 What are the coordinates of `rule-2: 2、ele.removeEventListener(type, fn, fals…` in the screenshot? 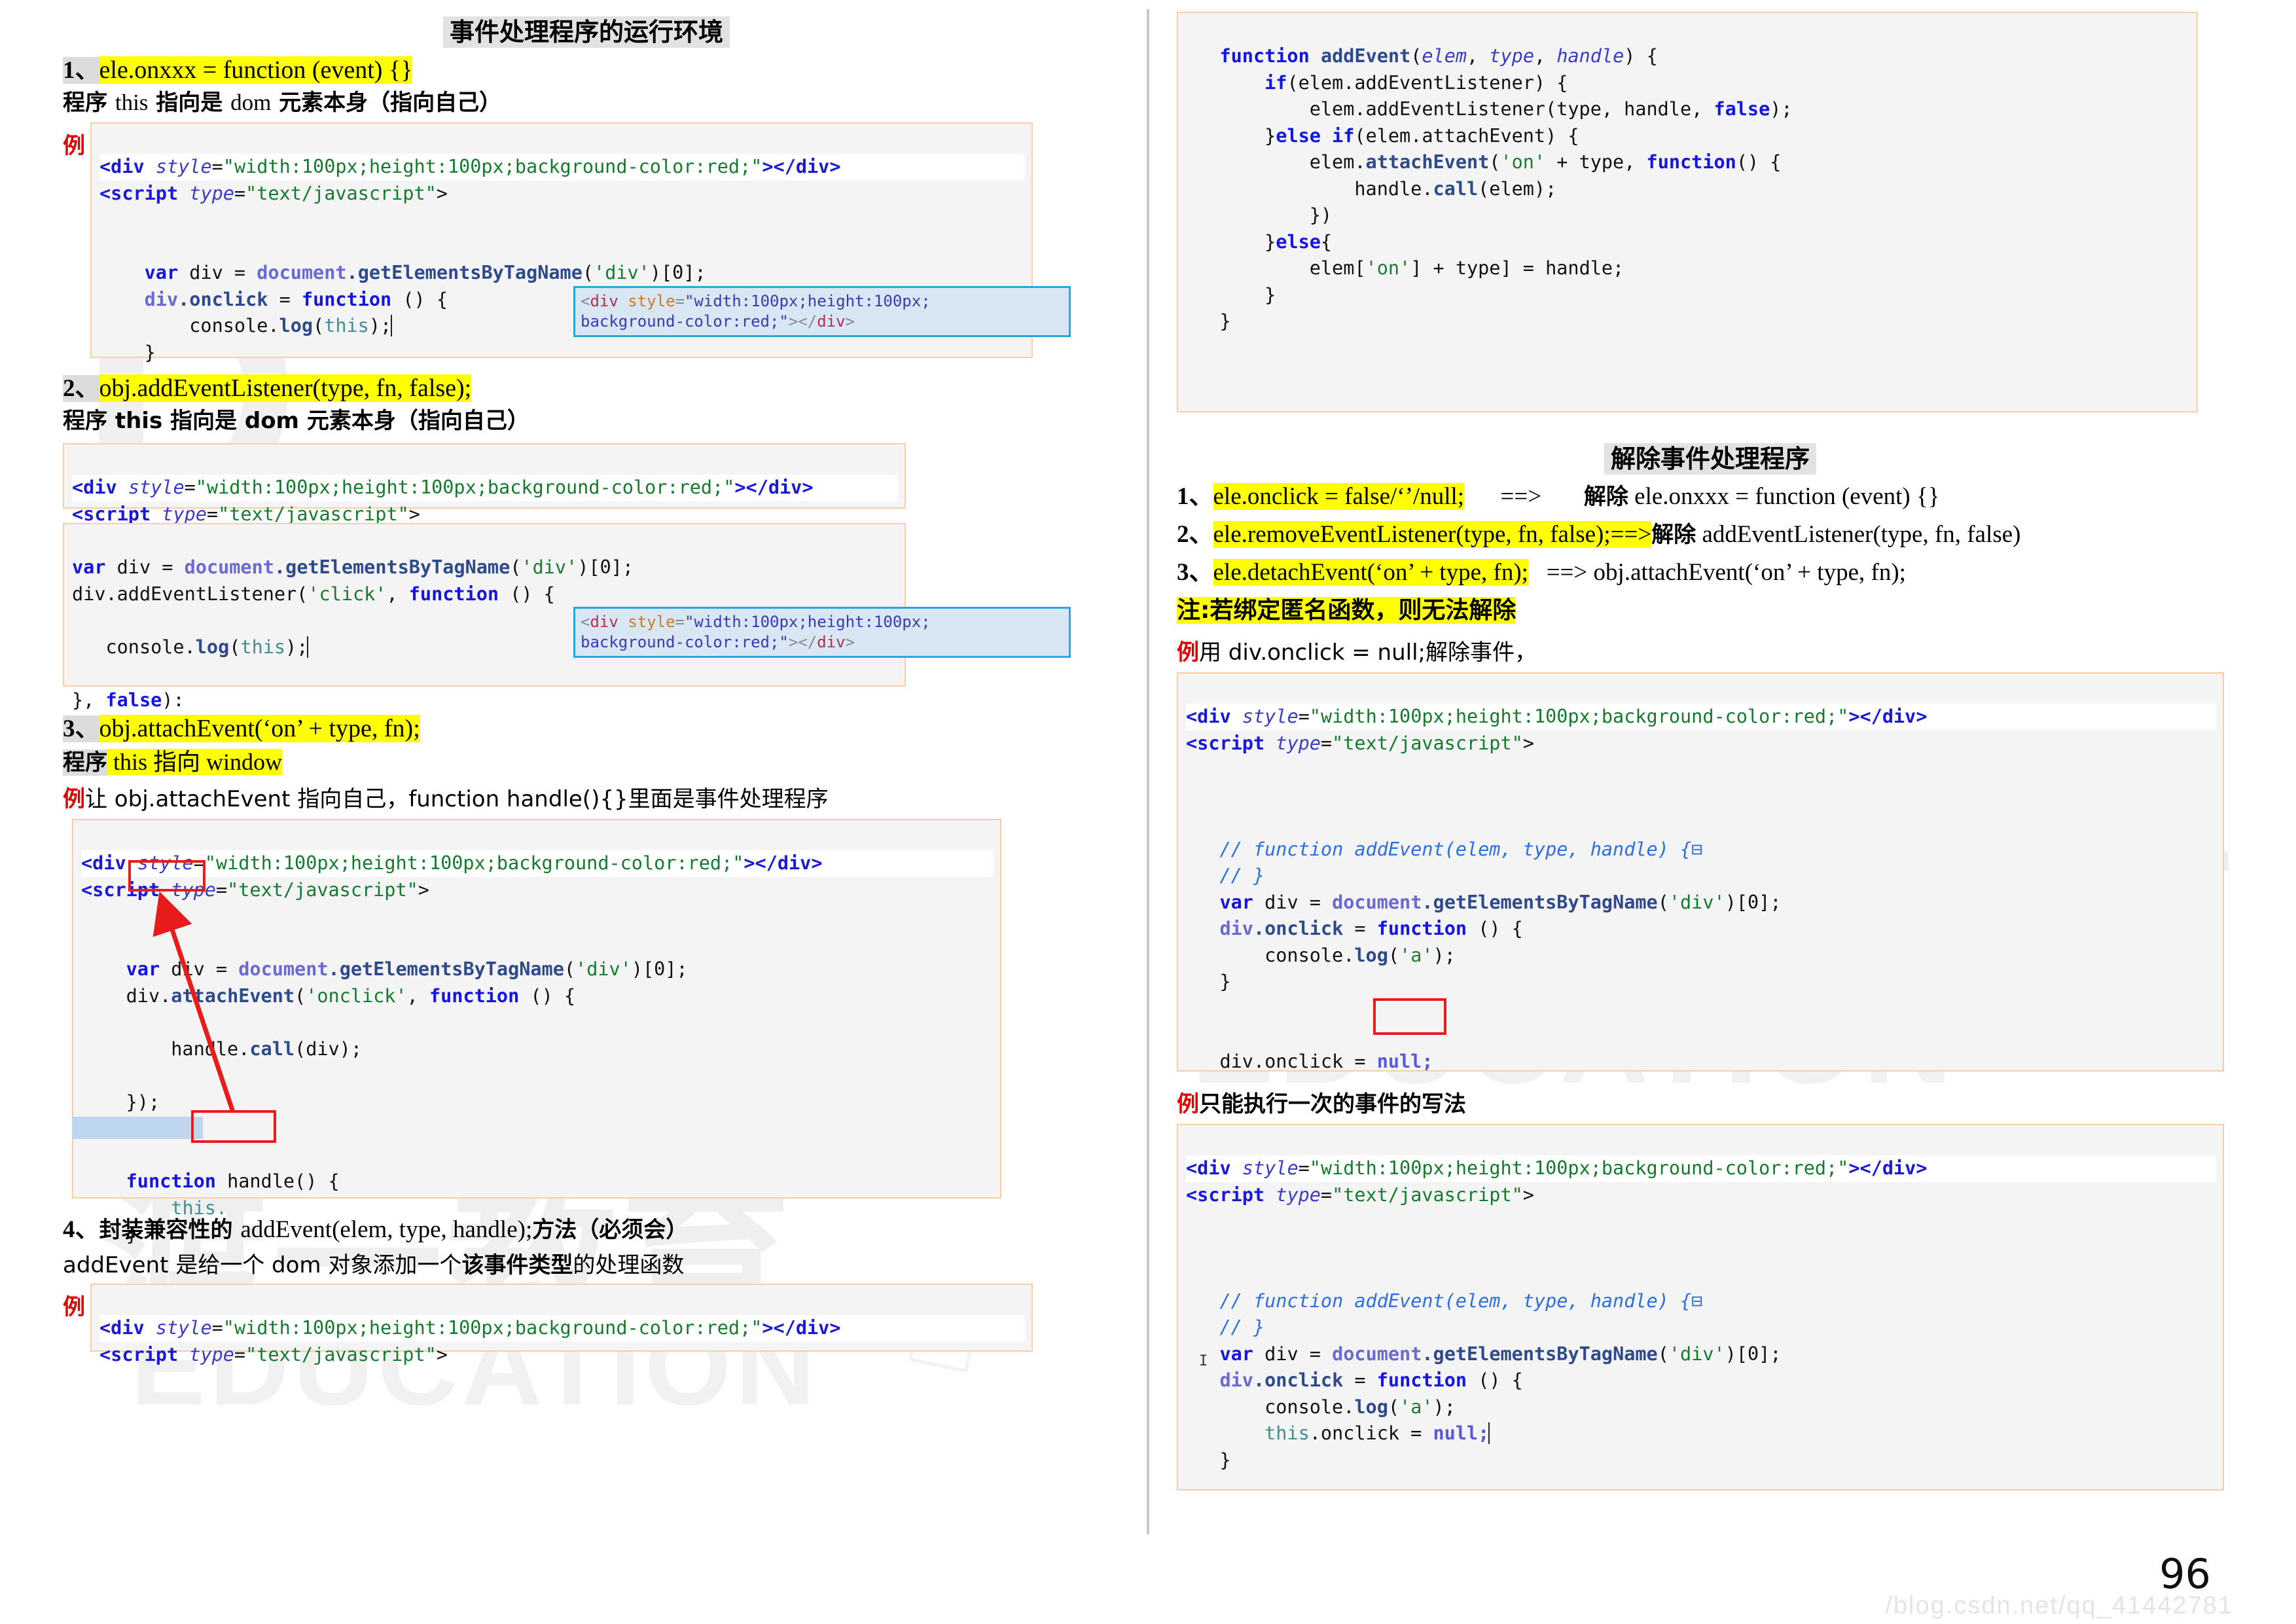 It's located at (1710, 538).